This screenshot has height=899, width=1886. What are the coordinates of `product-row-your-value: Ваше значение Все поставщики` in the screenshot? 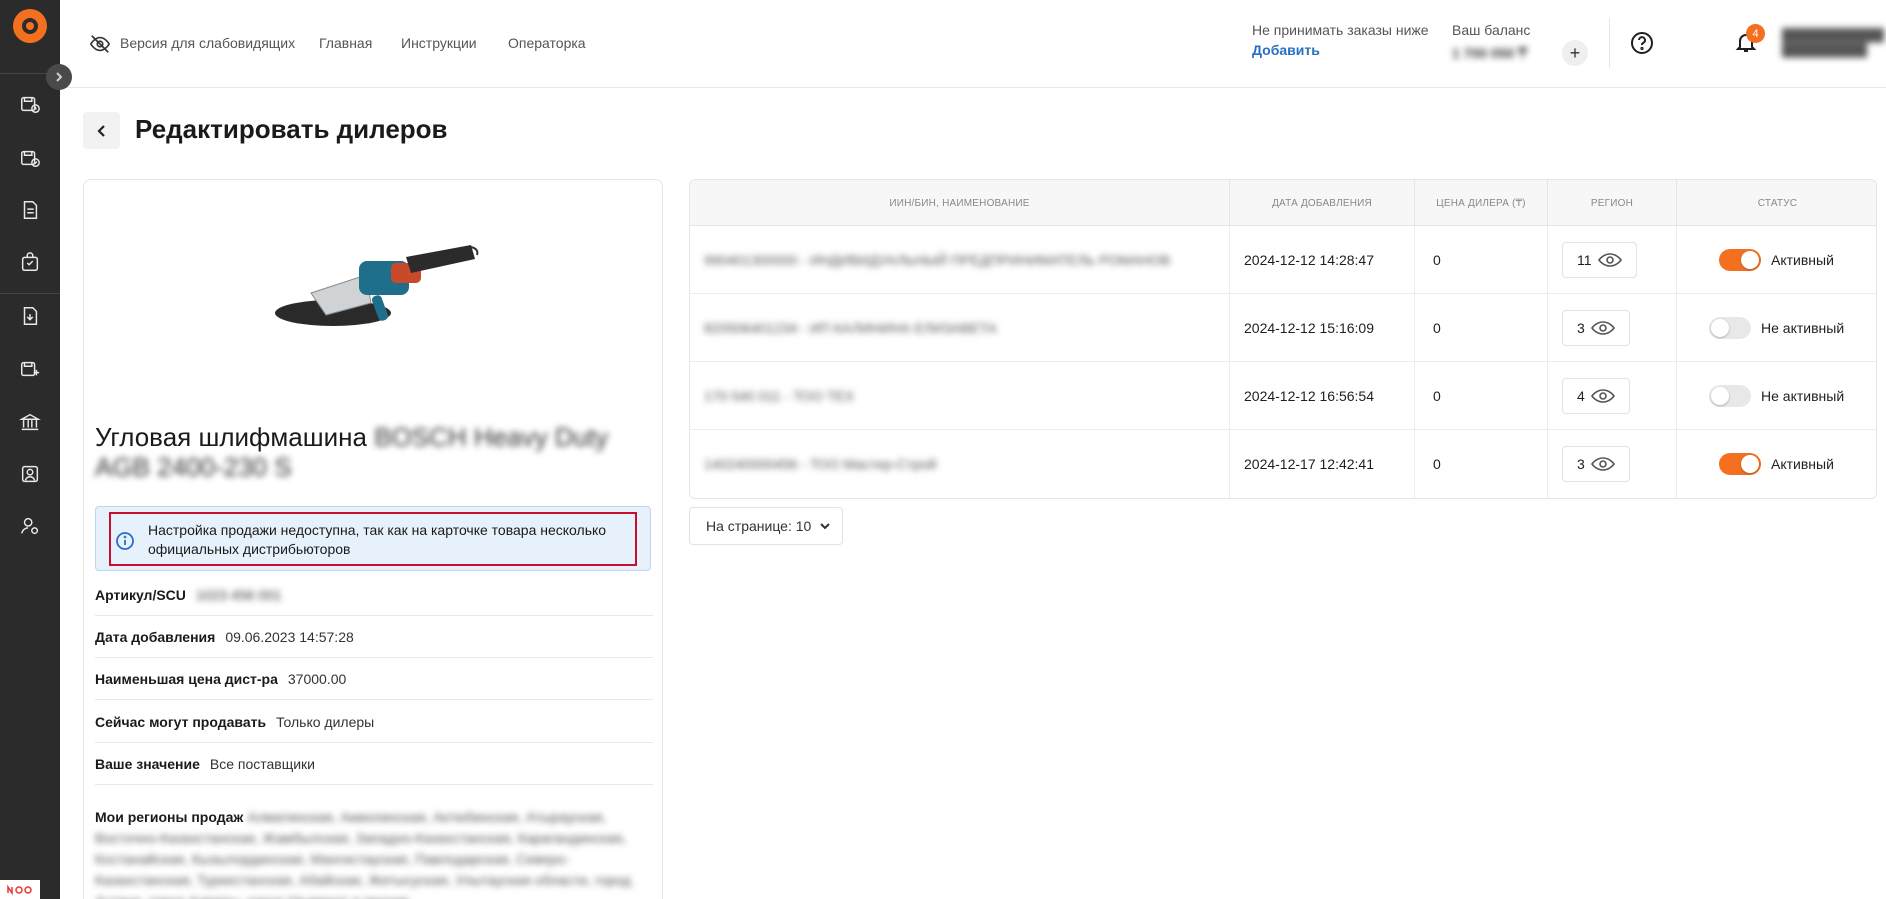 It's located at (374, 764).